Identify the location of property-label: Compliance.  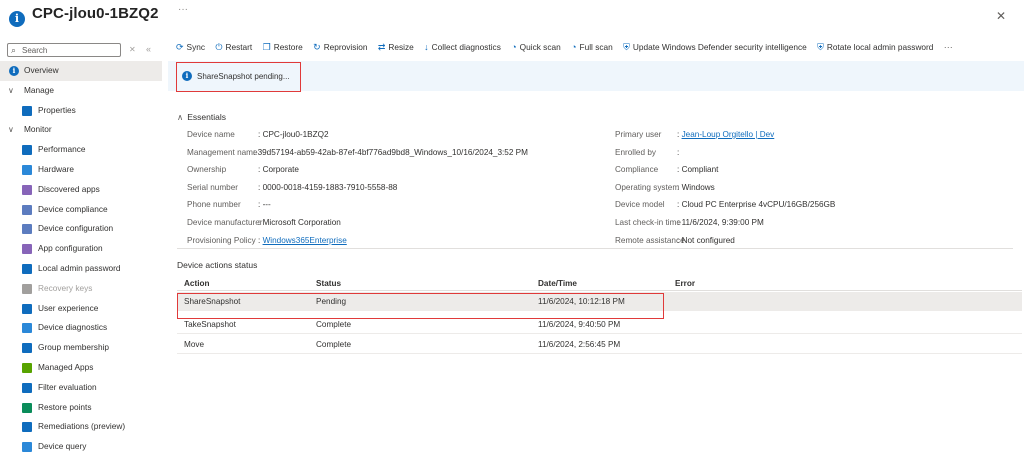
(637, 170).